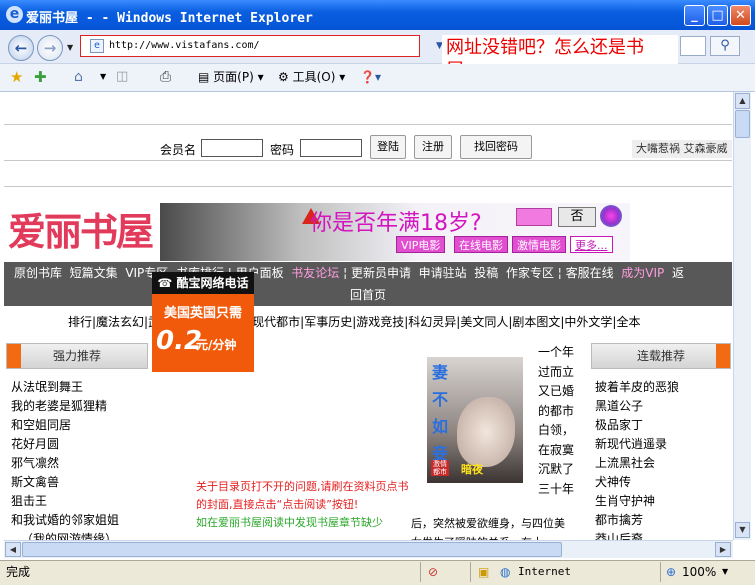 The image size is (755, 585). Describe the element at coordinates (742, 101) in the screenshot. I see `scroll-up-icon: ▲` at that location.